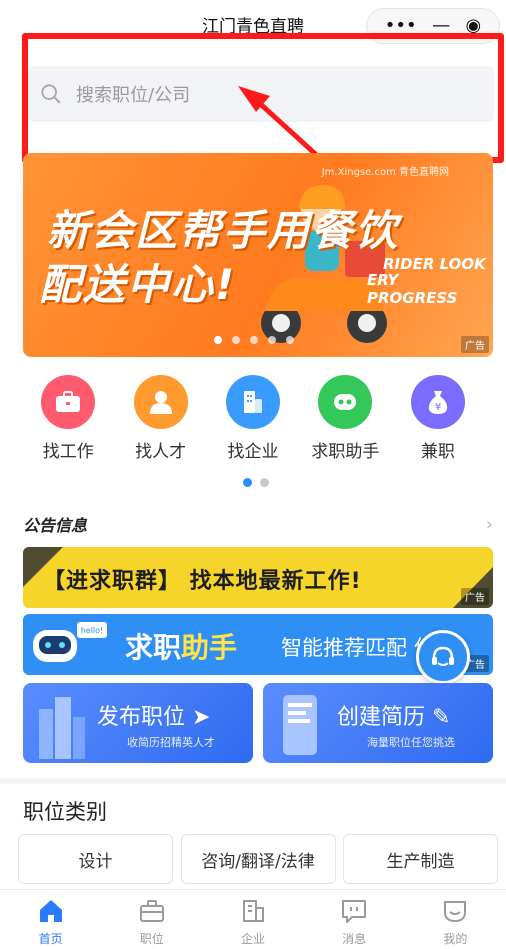 The image size is (506, 949). I want to click on card-title: 发布职位 ➤, so click(153, 715).